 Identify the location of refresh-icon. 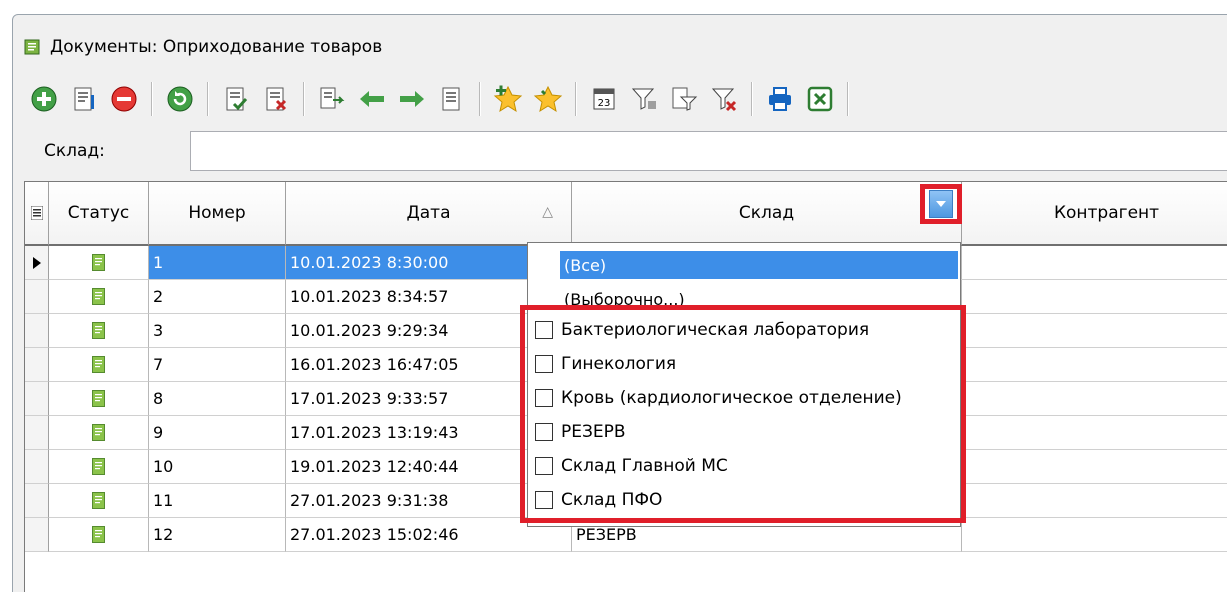
(180, 99).